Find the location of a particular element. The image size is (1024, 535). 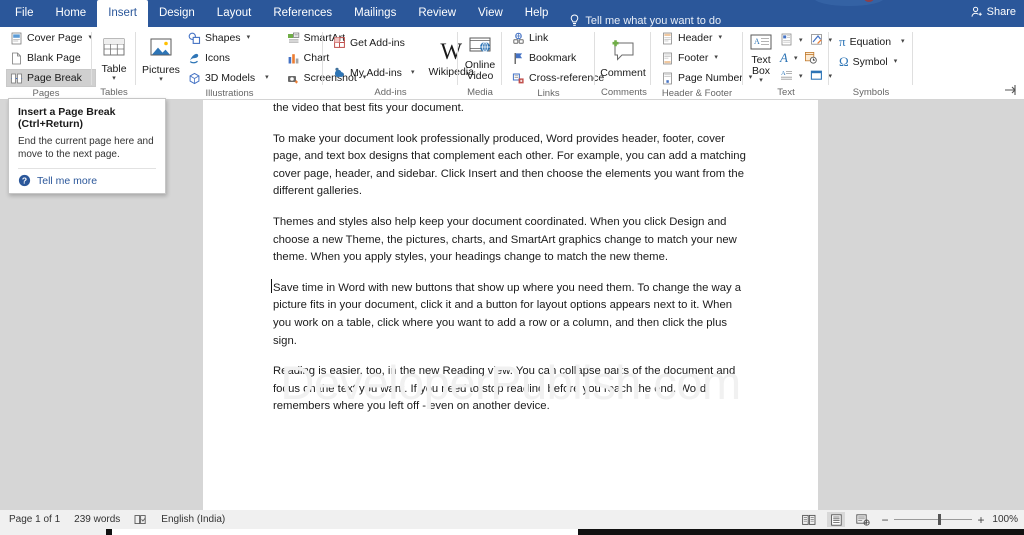

symbol-button: Ω Symbol ▾ is located at coordinates (872, 62).